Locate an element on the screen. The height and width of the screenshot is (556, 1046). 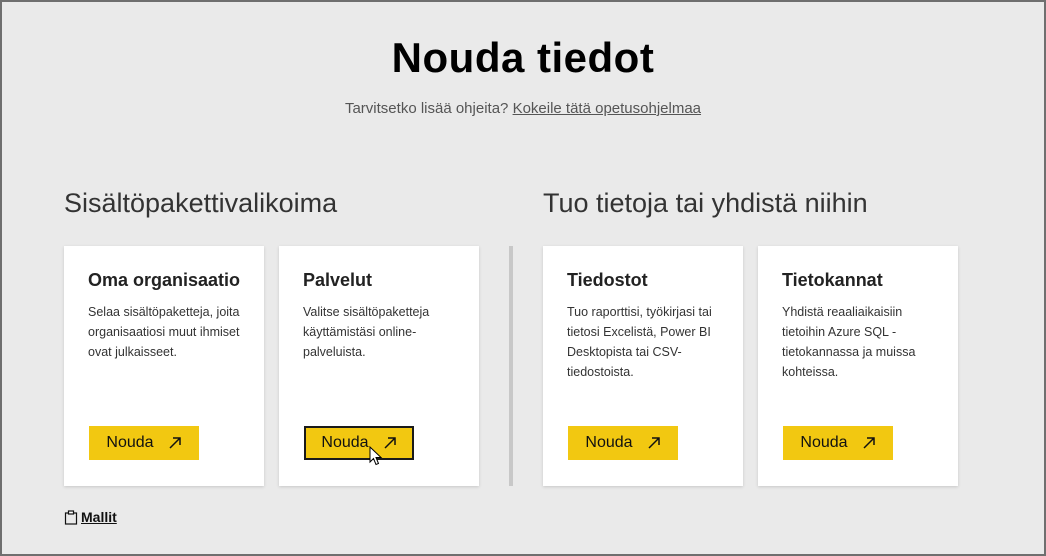
get-button-databases: Nouda is located at coordinates (838, 443).